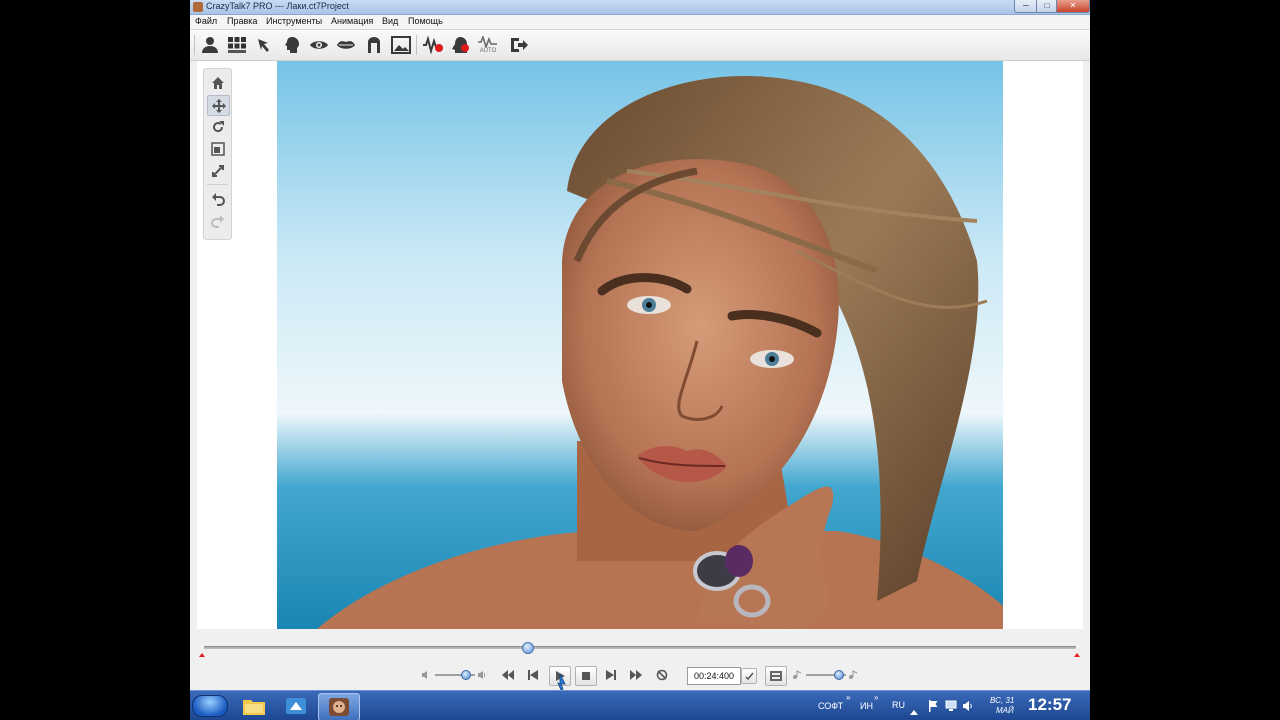 Image resolution: width=1280 pixels, height=720 pixels. Describe the element at coordinates (898, 705) in the screenshot. I see `language-indicator: RU` at that location.